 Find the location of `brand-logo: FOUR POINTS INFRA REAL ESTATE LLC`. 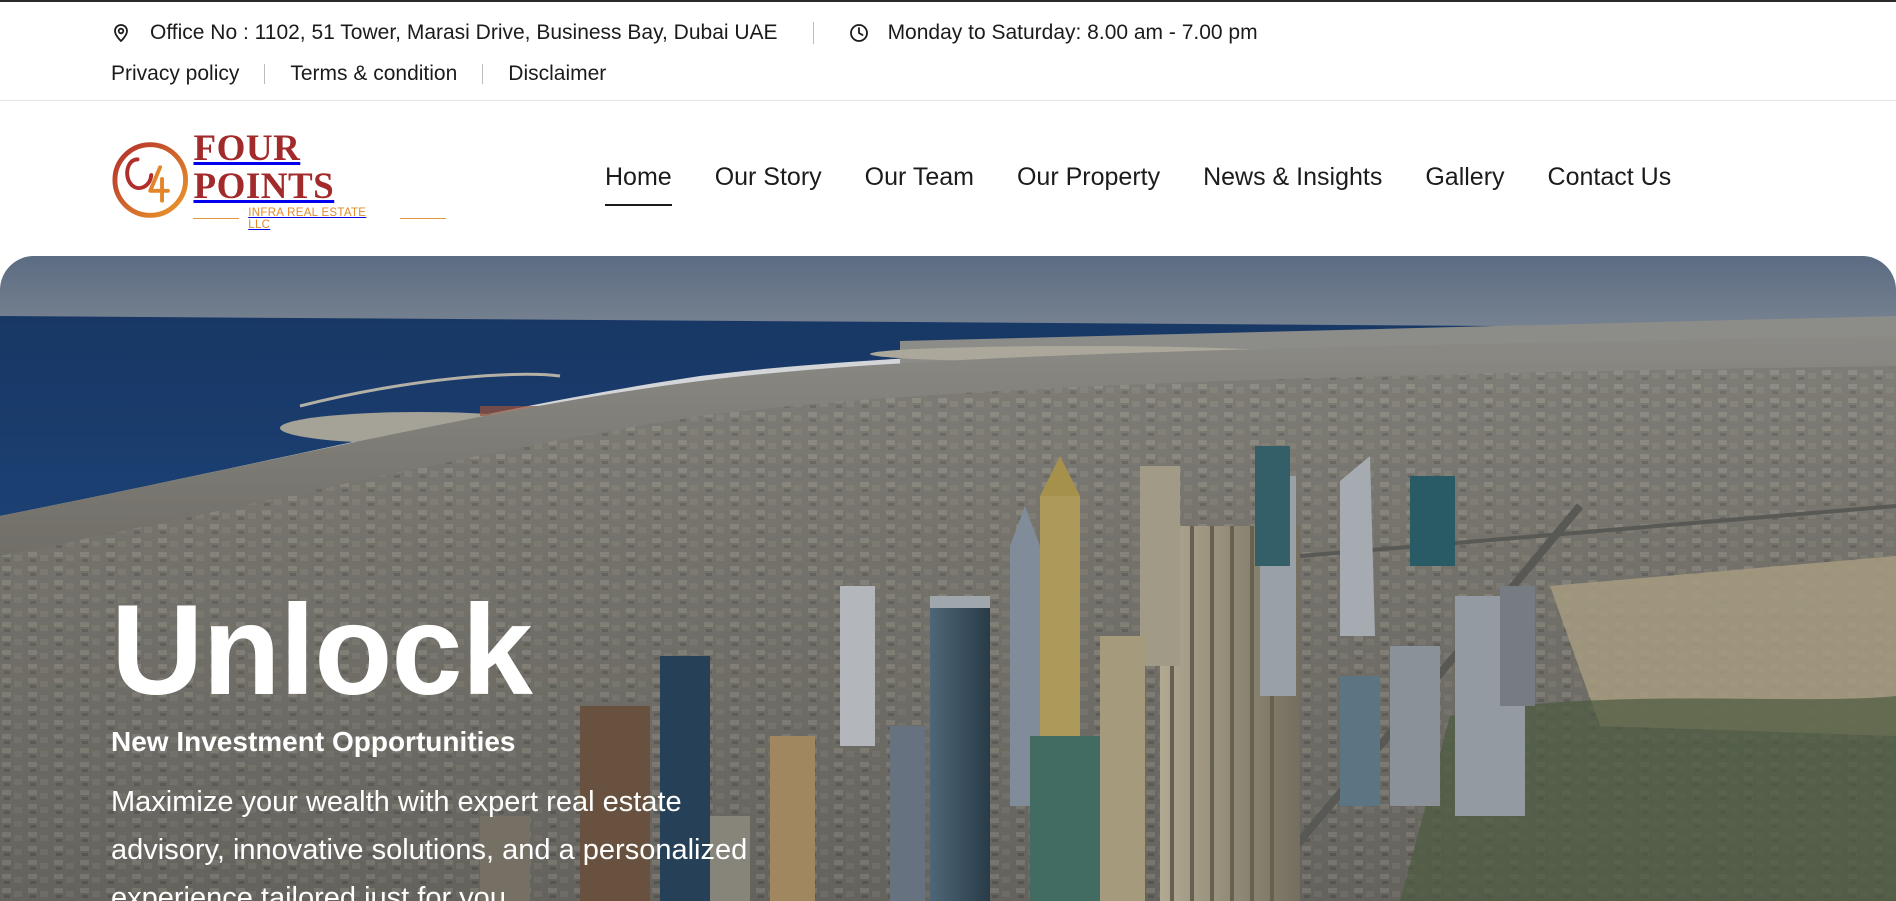

brand-logo: FOUR POINTS INFRA REAL ESTATE LLC is located at coordinates (278, 180).